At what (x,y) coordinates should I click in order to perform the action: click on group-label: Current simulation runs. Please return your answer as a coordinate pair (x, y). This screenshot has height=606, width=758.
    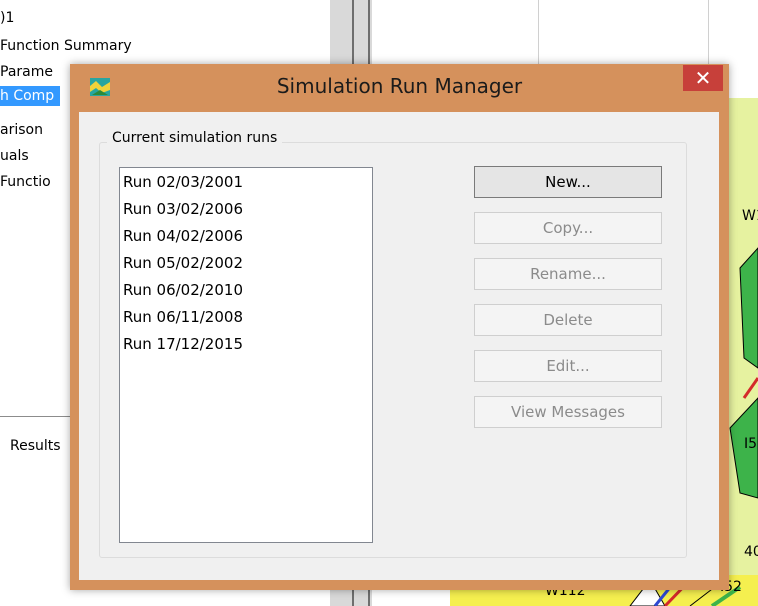
    Looking at the image, I should click on (195, 138).